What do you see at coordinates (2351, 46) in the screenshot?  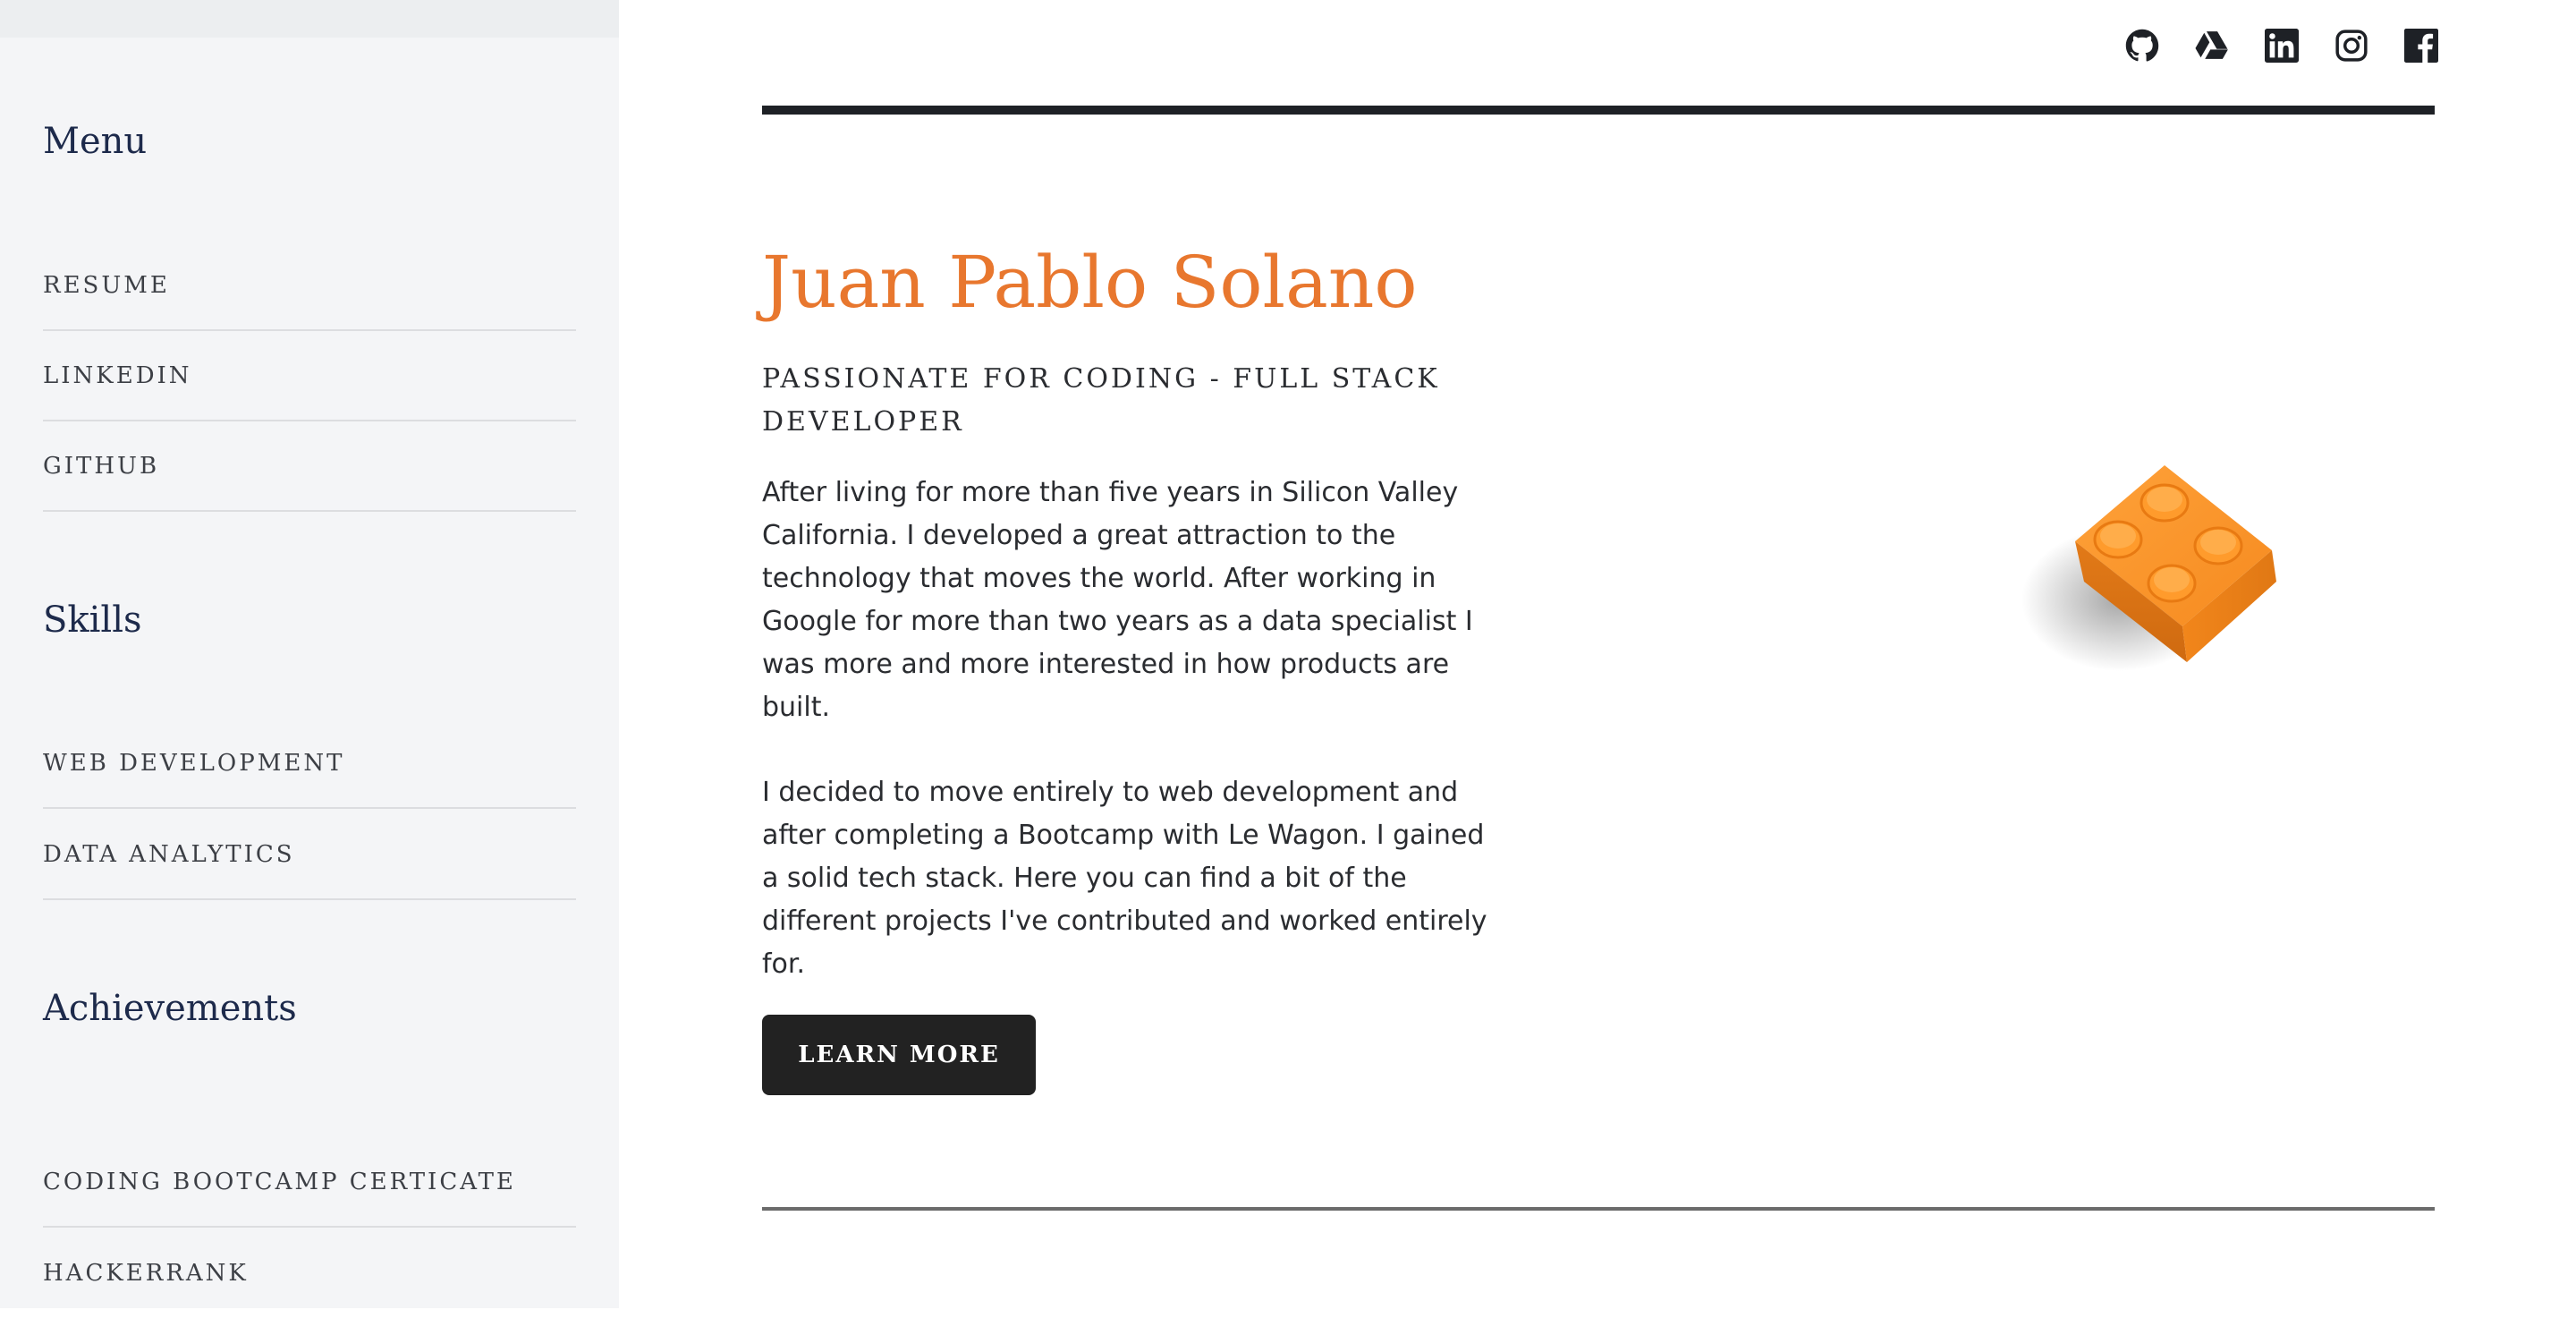 I see `instagram-icon` at bounding box center [2351, 46].